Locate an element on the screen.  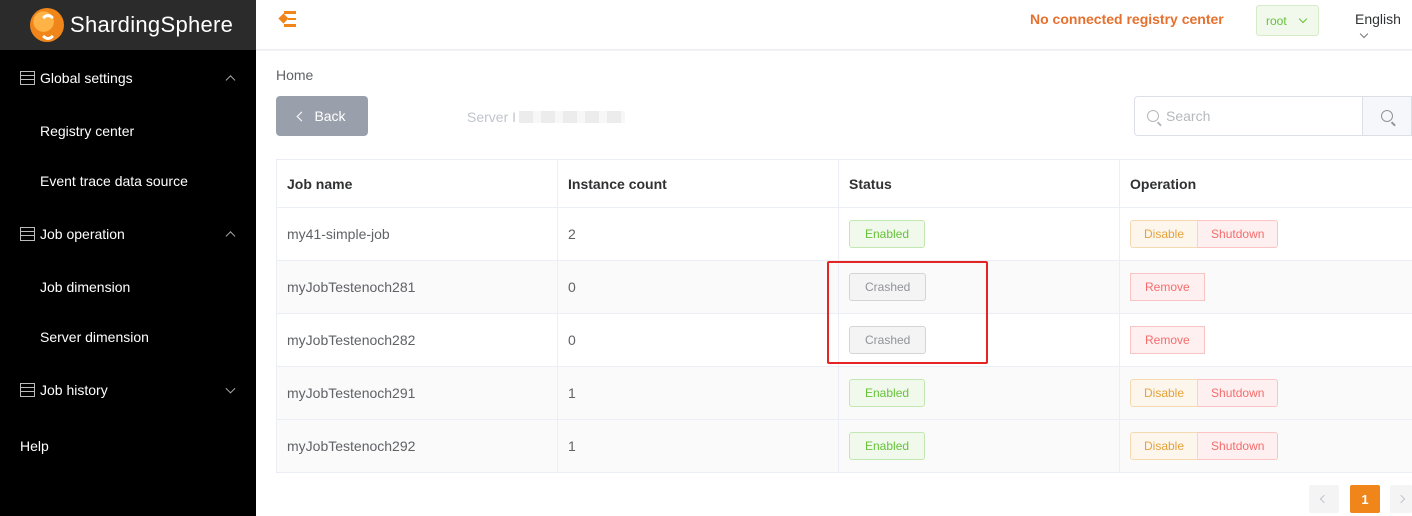
menu-group-global-settings: Global settings is located at coordinates (128, 78).